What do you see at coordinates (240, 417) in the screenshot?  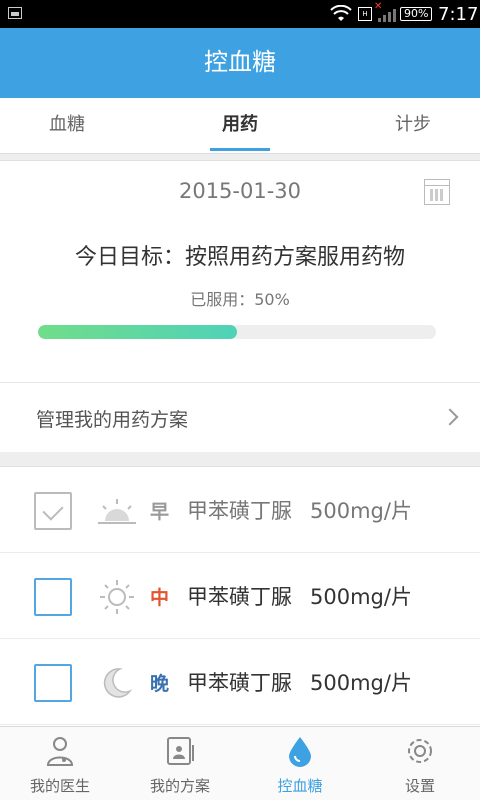 I see `manage-plan-row: 管理我的用药方案` at bounding box center [240, 417].